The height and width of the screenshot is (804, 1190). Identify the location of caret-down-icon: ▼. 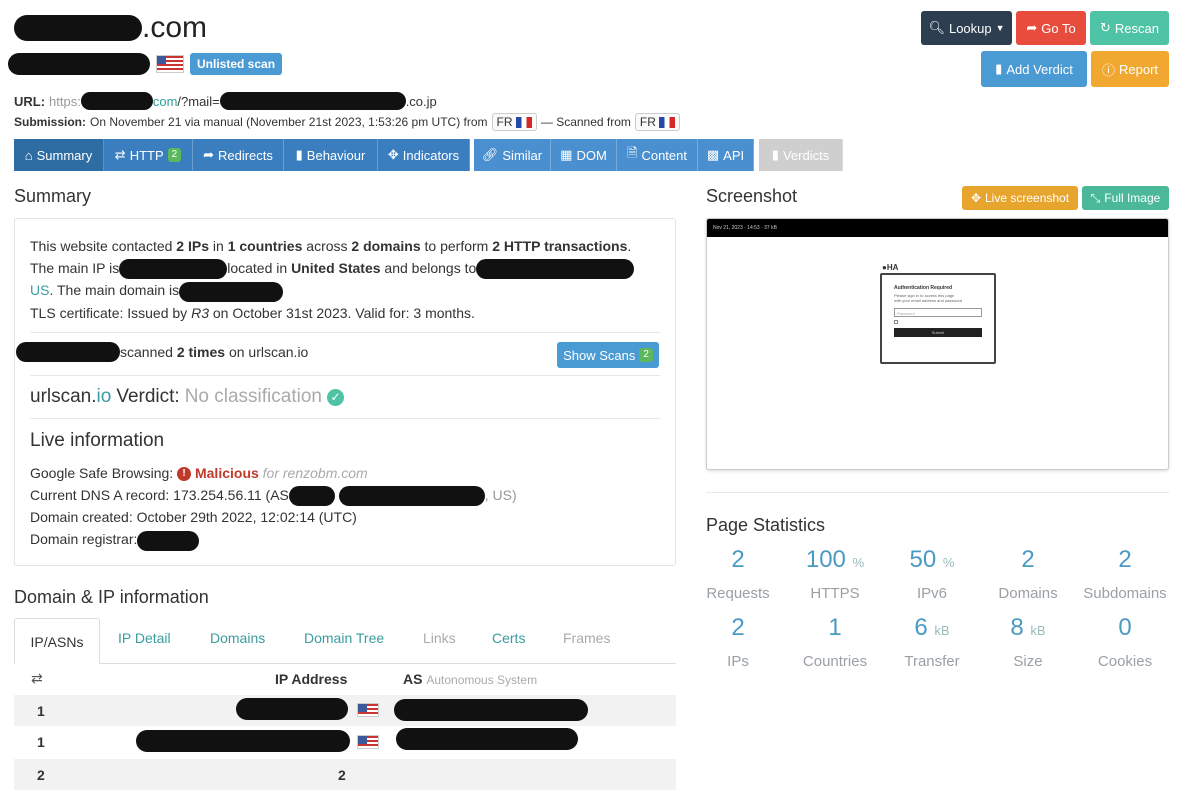
(1000, 28).